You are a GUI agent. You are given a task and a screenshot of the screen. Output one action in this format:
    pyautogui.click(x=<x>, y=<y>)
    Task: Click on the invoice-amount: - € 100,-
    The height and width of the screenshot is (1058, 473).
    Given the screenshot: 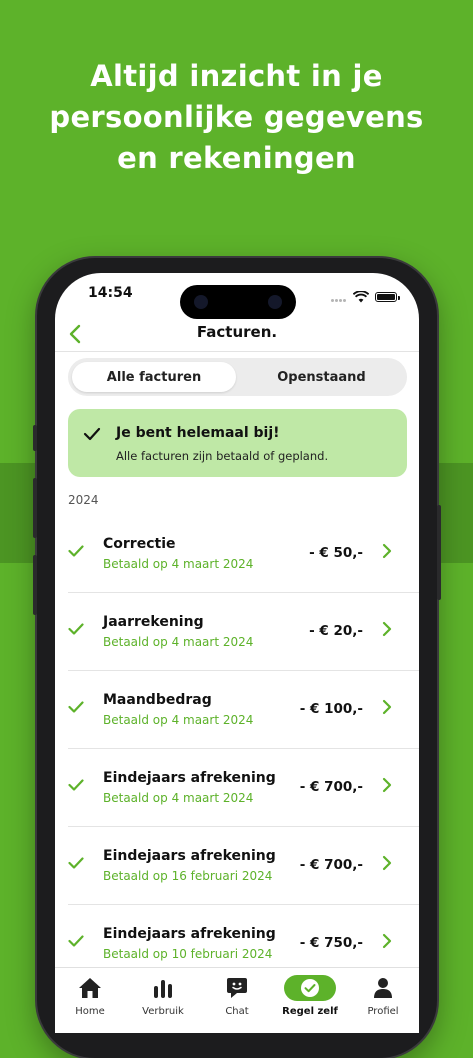 What is the action you would take?
    pyautogui.click(x=331, y=709)
    